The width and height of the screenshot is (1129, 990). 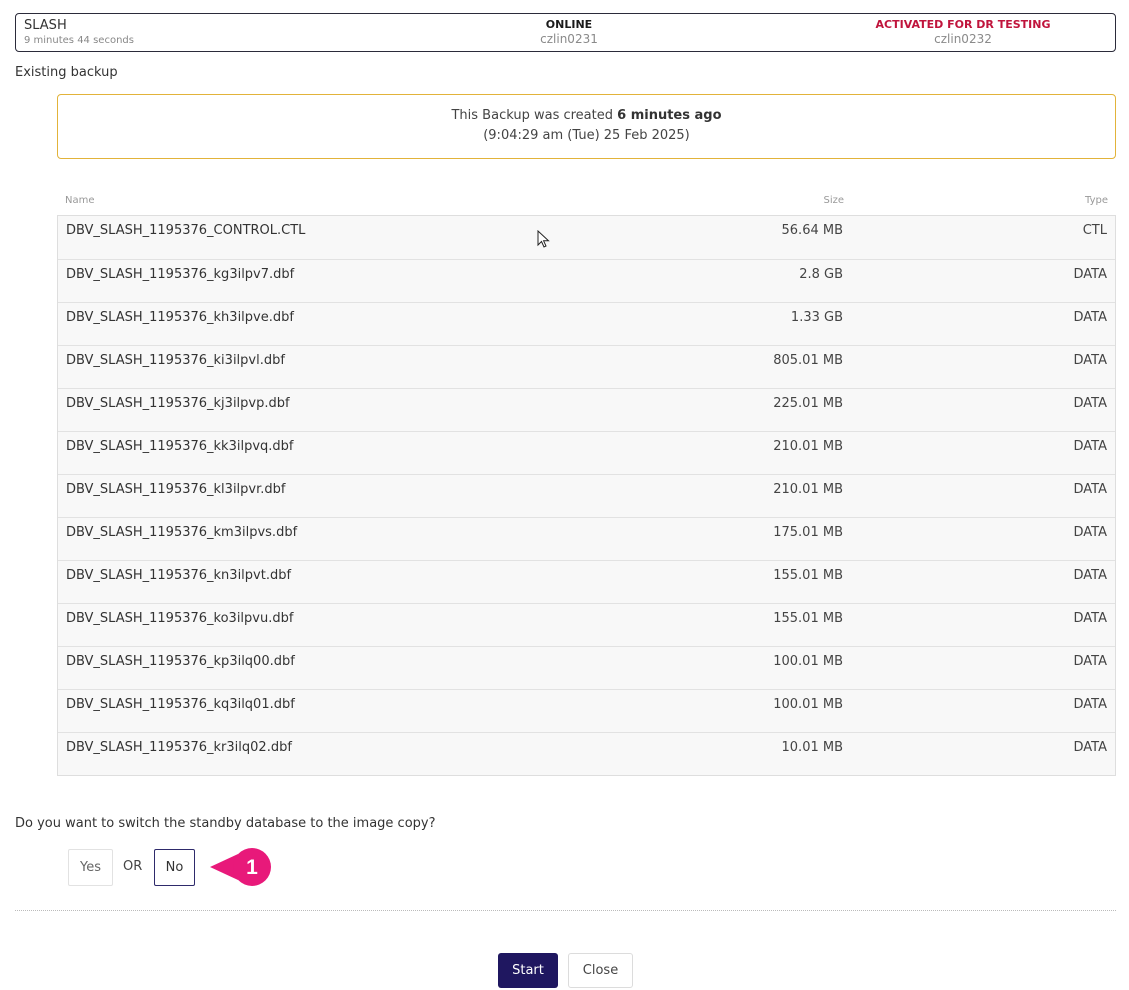 I want to click on file-name-cell: DBV_SLASH_1195376_kq3ilq01.dbf, so click(x=180, y=704).